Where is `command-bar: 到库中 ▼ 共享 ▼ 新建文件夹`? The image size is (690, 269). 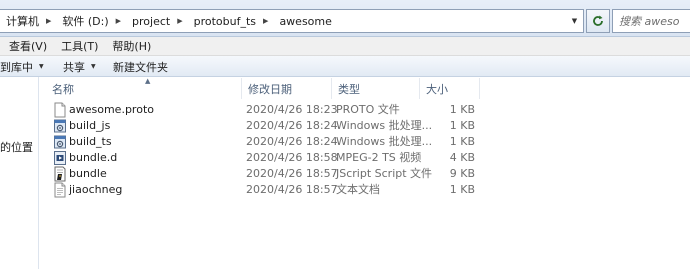
command-bar: 到库中 ▼ 共享 ▼ 新建文件夹 is located at coordinates (345, 66).